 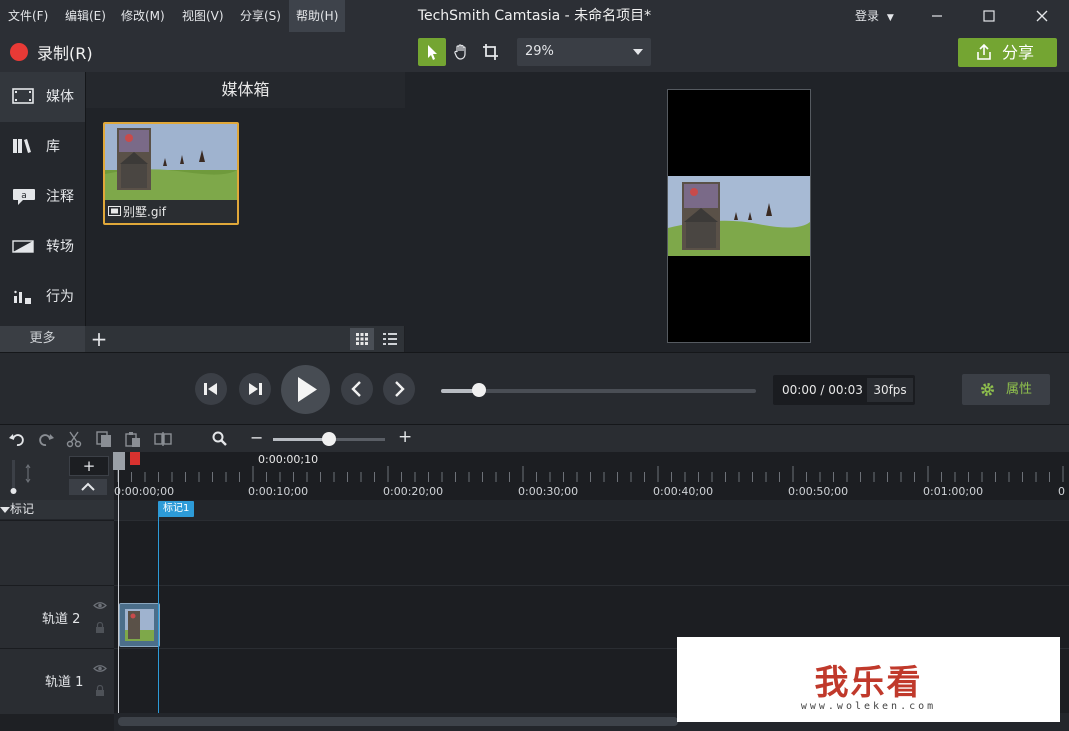 I want to click on minimize-icon, so click(x=937, y=16).